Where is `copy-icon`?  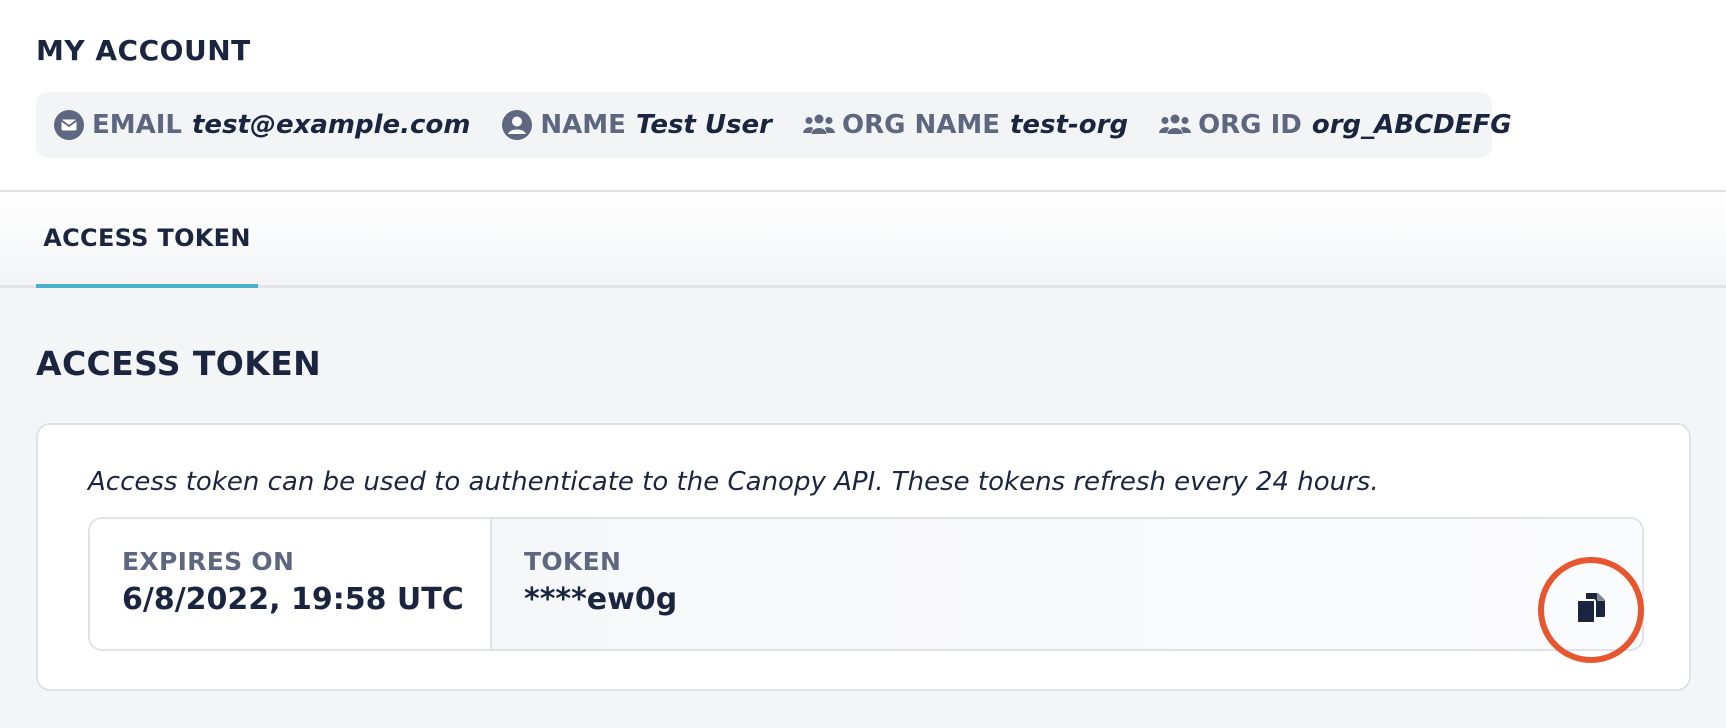 copy-icon is located at coordinates (1591, 610).